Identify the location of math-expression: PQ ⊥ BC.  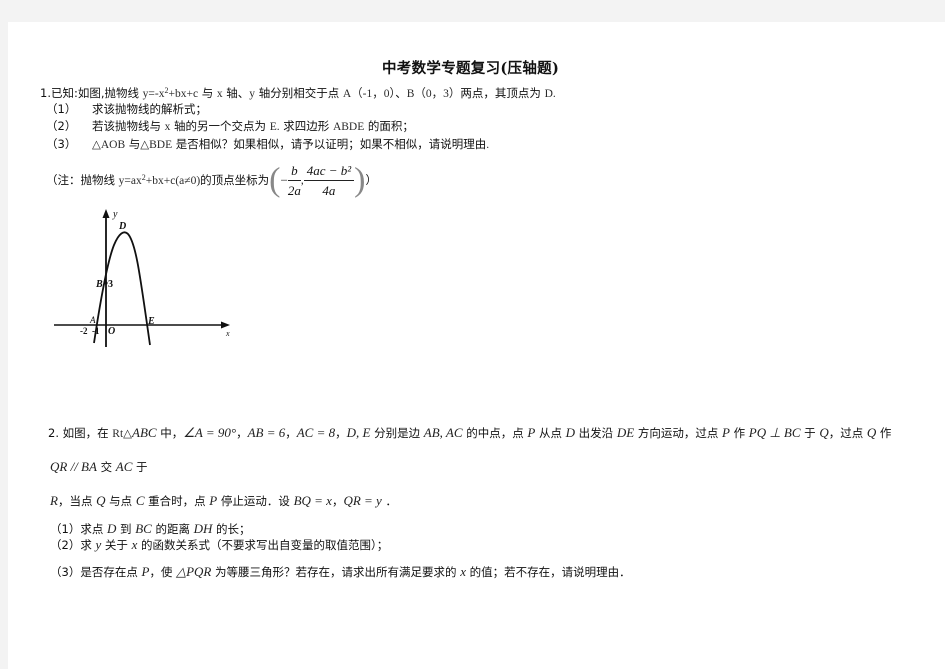
(774, 432).